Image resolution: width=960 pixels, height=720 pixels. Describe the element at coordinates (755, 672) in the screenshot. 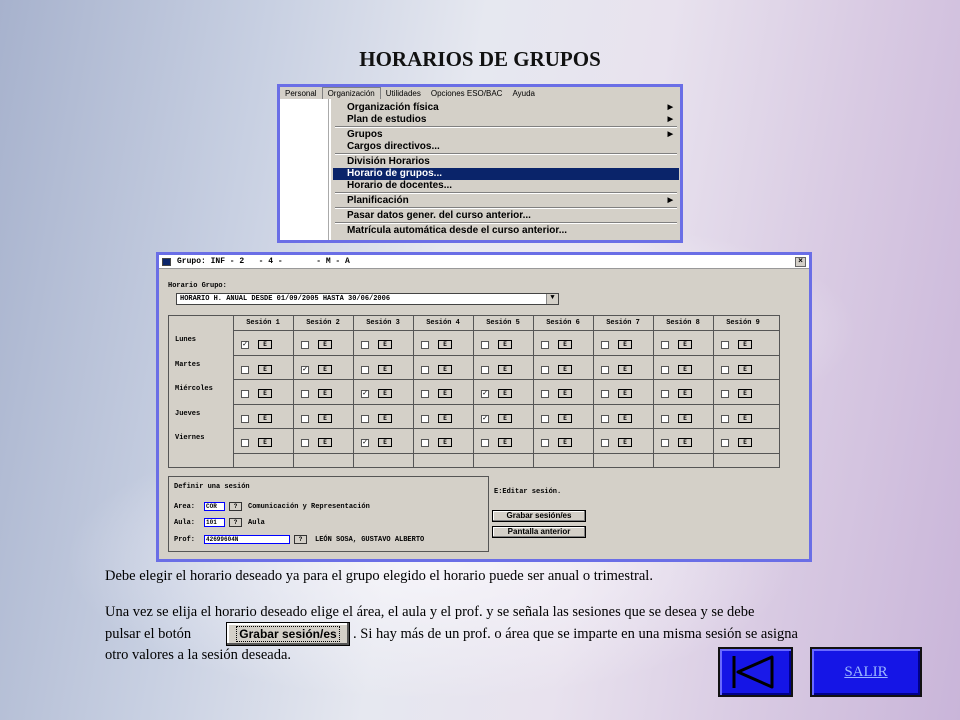

I see `back-button` at that location.